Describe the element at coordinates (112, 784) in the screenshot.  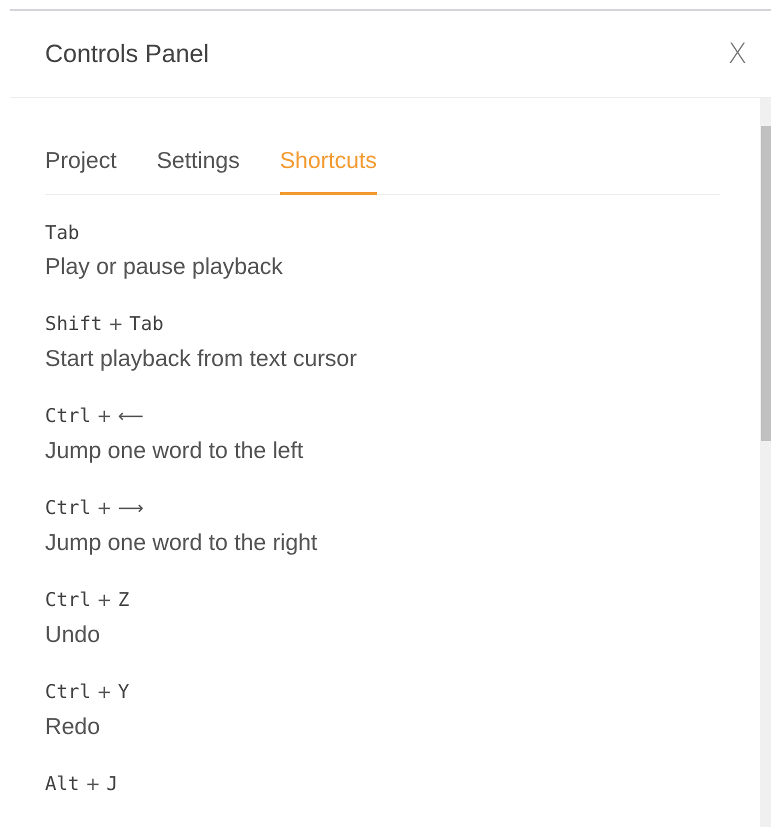
I see `key-label: J` at that location.